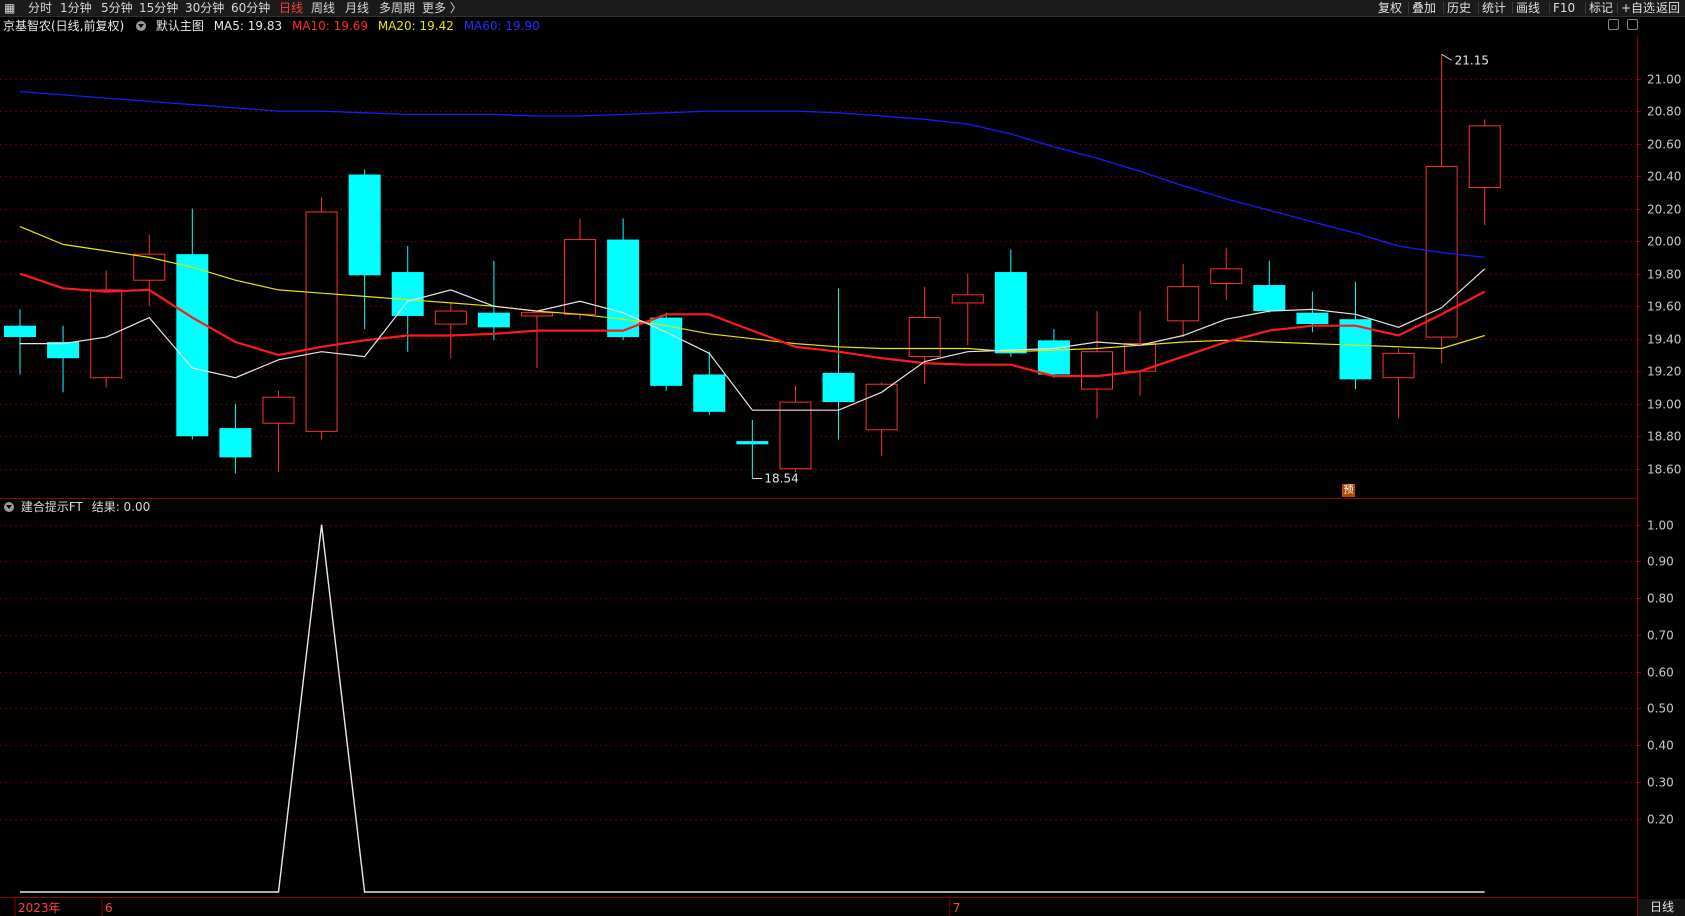 The image size is (1685, 916). I want to click on price-tick-label: 18.80, so click(1664, 437).